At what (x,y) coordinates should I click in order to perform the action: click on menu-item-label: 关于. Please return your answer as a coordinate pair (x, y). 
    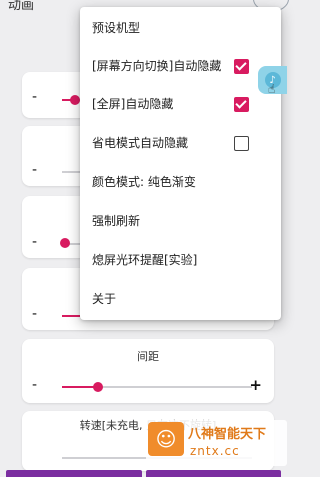
    Looking at the image, I should click on (104, 299).